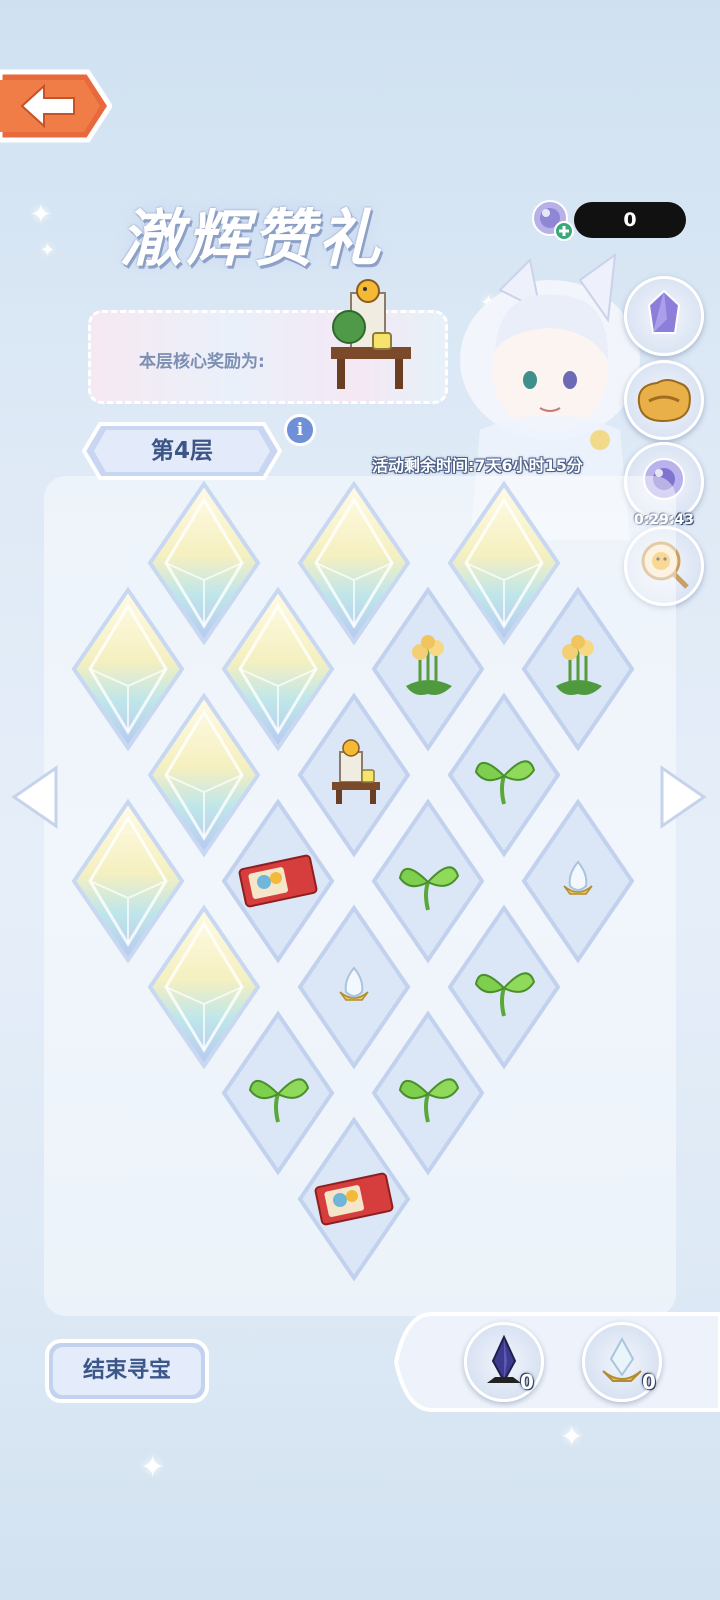 The image size is (720, 1600). I want to click on core-reward-label: 本层核心奖励为:, so click(202, 362).